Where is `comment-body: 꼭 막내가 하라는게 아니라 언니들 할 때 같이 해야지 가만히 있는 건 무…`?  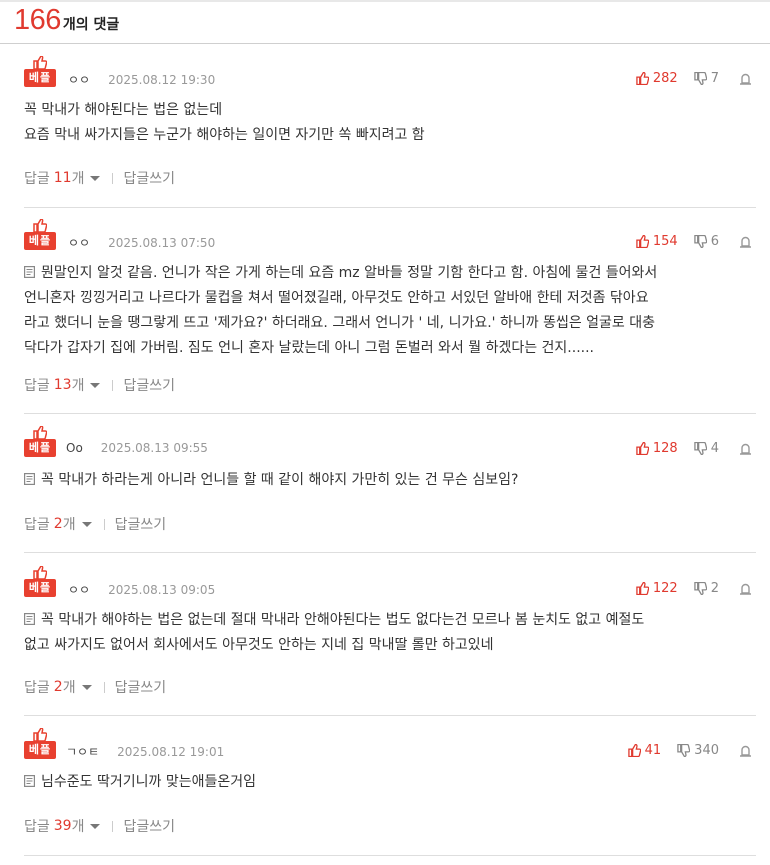
comment-body: 꼭 막내가 하라는게 아니라 언니들 할 때 같이 해야지 가만히 있는 건 무… is located at coordinates (390, 480).